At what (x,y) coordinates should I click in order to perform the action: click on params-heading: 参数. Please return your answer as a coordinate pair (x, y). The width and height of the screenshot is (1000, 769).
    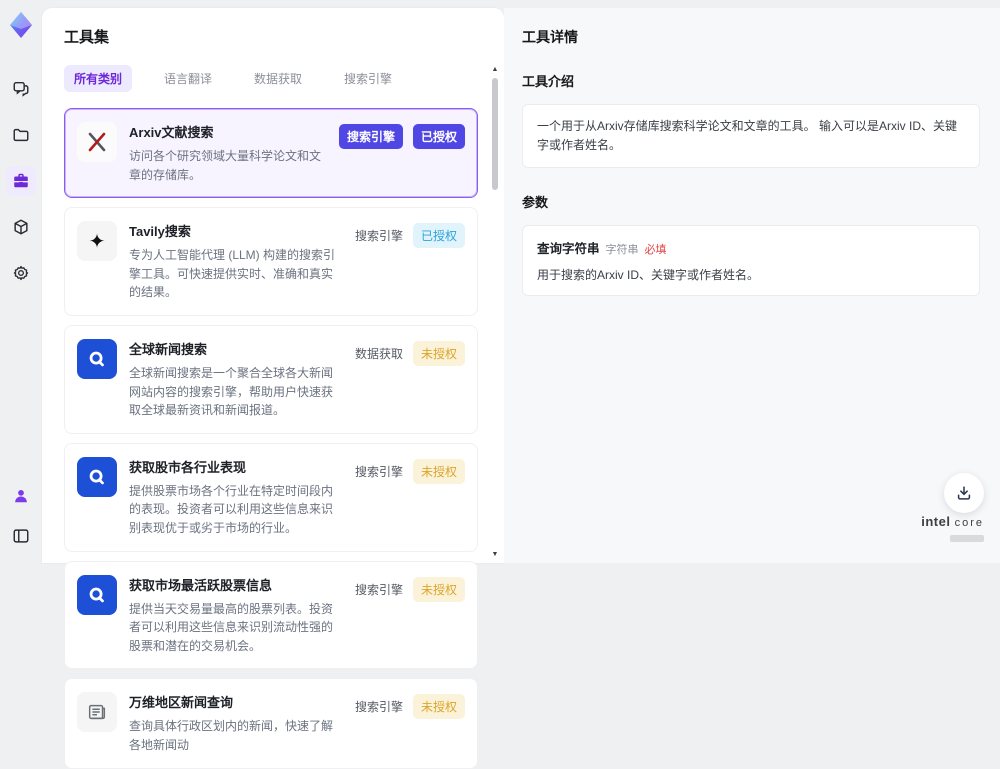
    Looking at the image, I should click on (751, 201).